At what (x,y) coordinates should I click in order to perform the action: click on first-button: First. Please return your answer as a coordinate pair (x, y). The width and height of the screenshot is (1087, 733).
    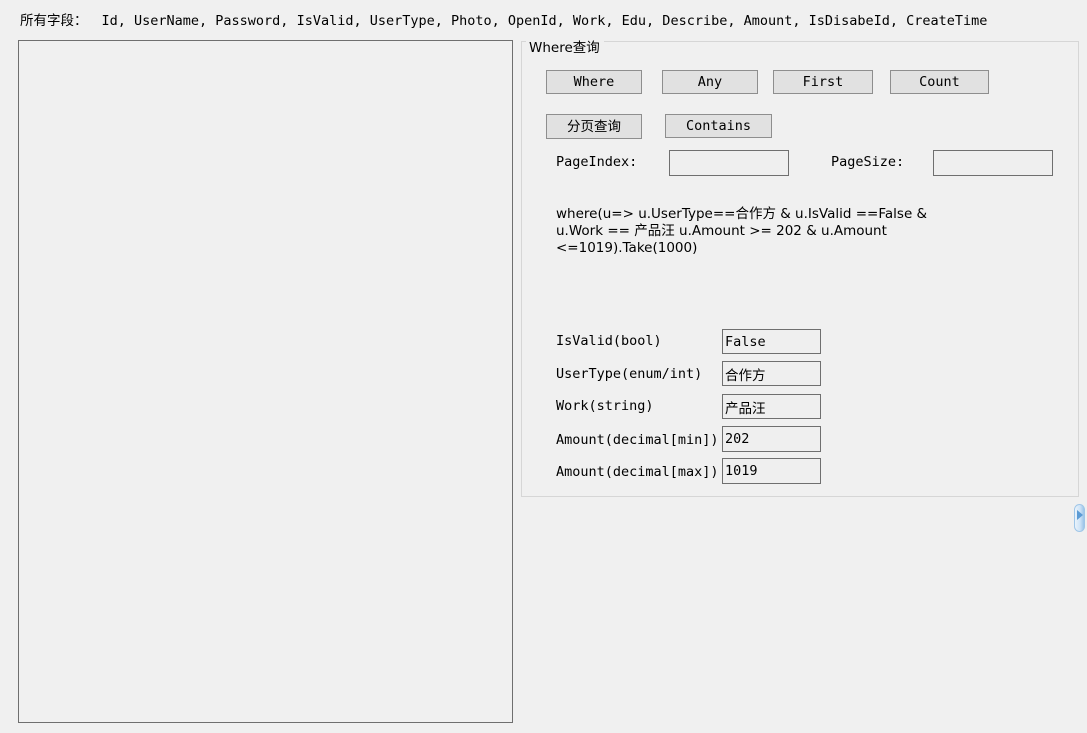
    Looking at the image, I should click on (823, 82).